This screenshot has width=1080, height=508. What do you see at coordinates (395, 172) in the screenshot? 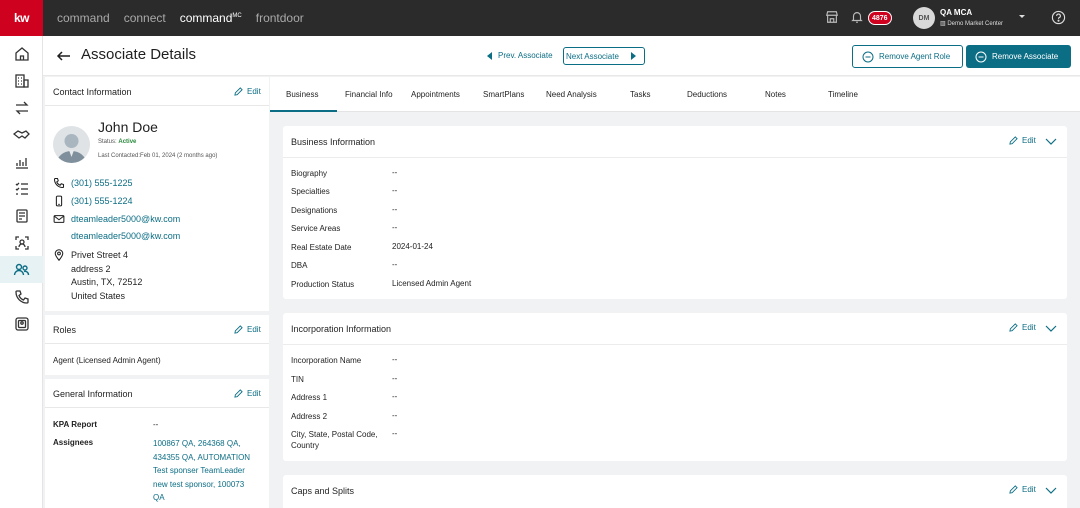
I see `biography-value: --` at bounding box center [395, 172].